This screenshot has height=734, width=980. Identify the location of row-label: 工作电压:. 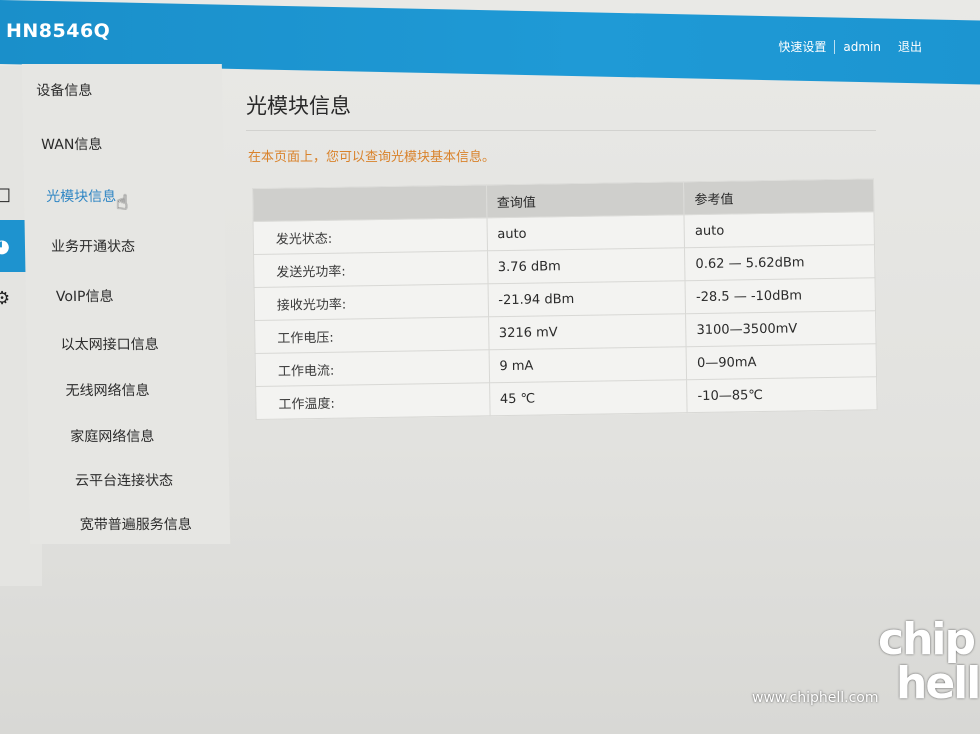
(371, 335).